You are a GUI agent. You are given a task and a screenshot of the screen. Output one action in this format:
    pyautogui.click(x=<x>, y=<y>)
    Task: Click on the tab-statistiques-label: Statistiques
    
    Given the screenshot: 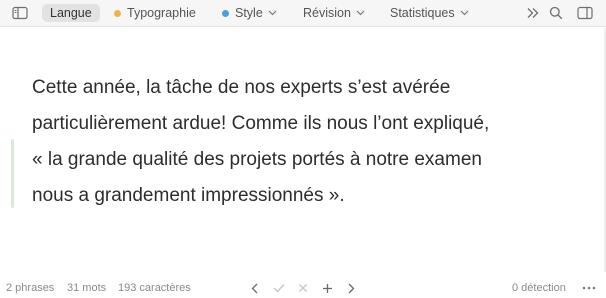 What is the action you would take?
    pyautogui.click(x=422, y=13)
    